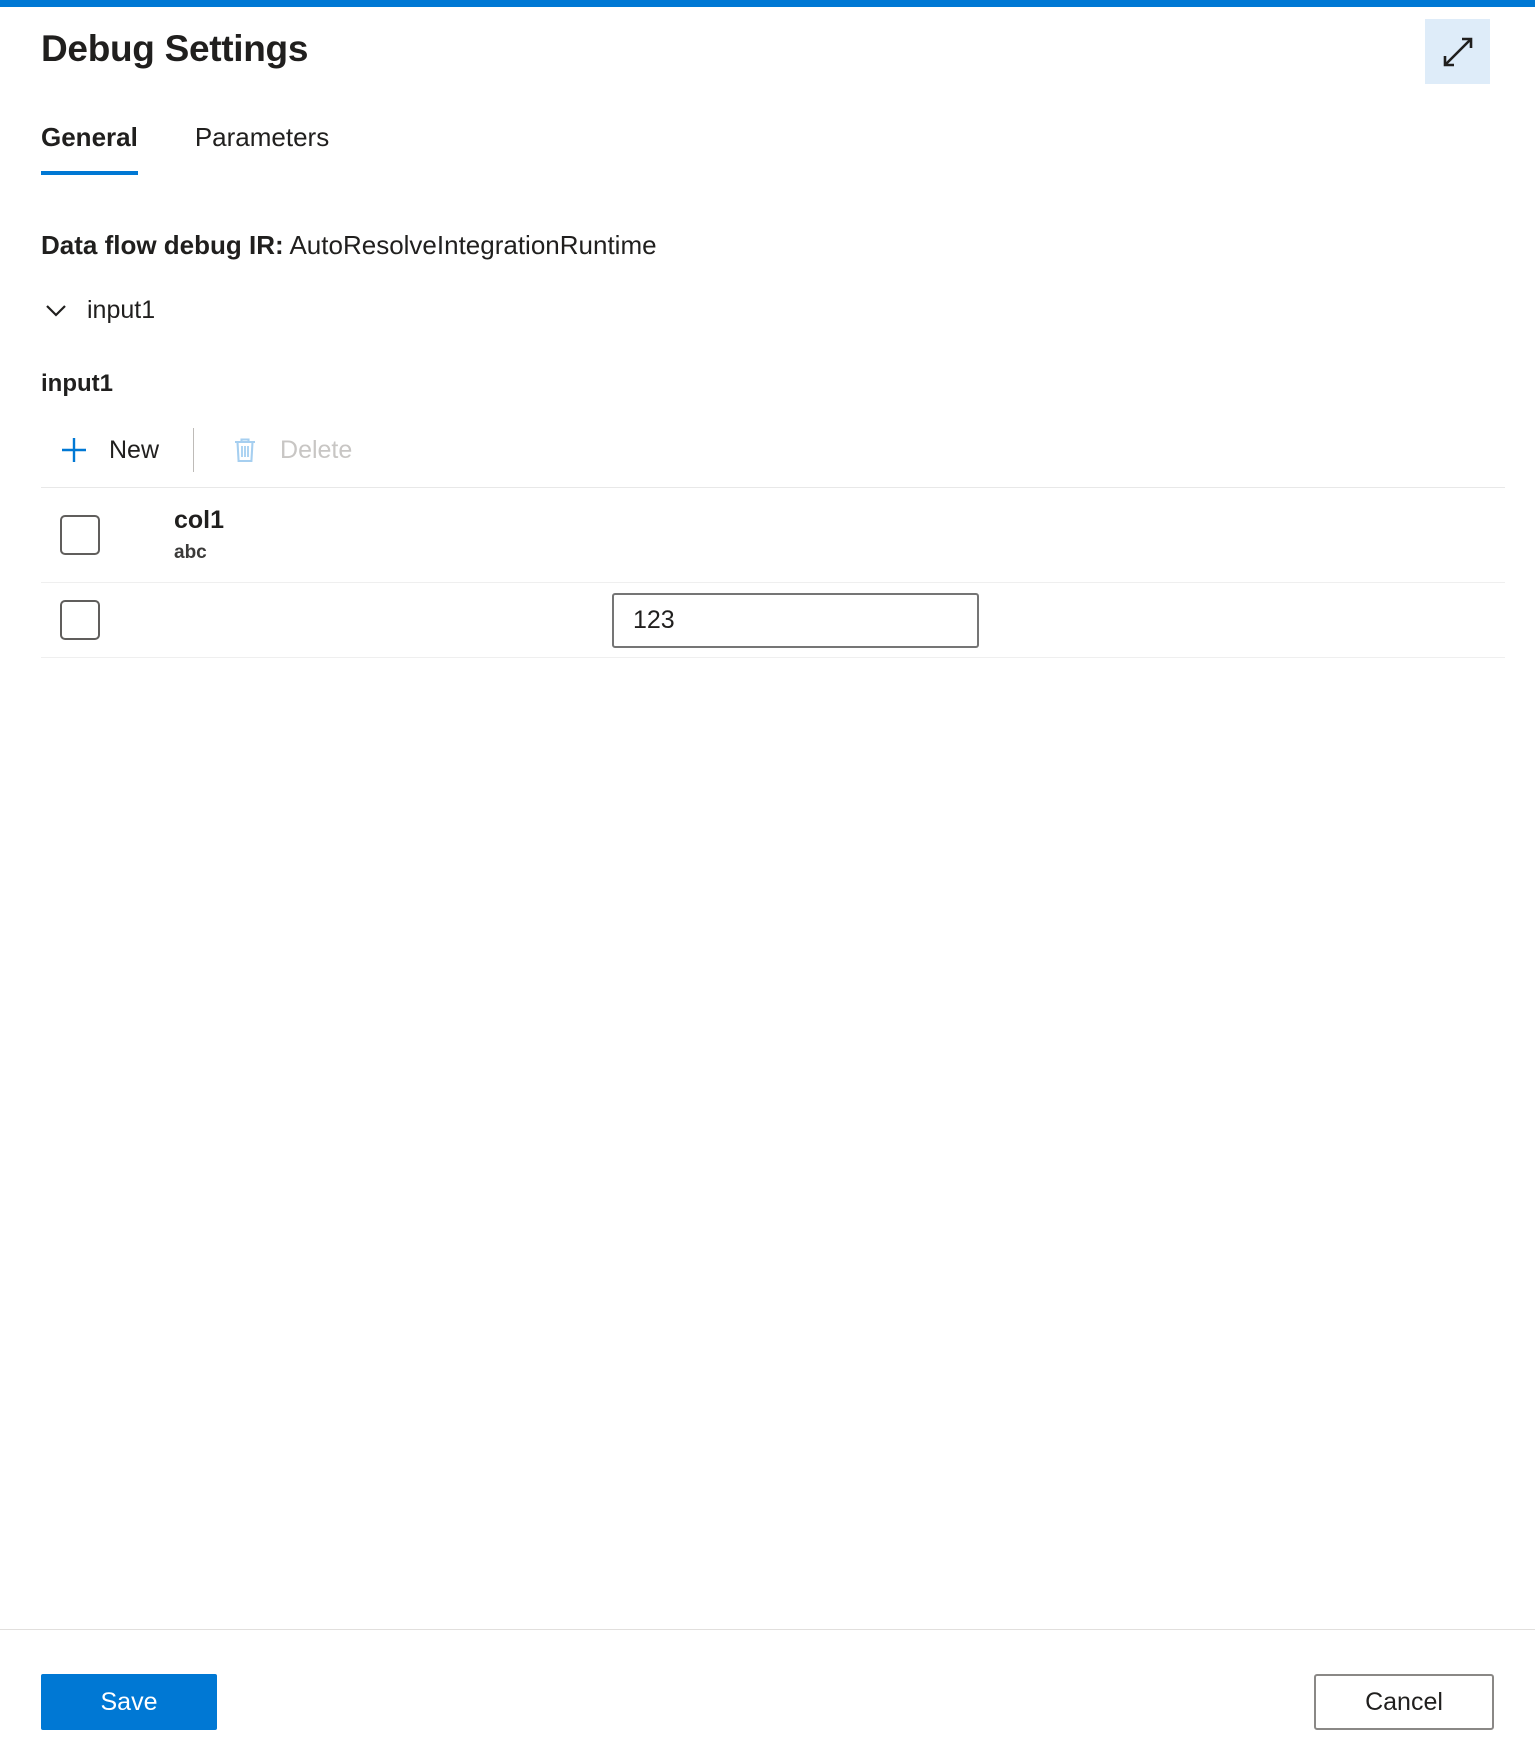  What do you see at coordinates (121, 309) in the screenshot?
I see `stream-expander-label: input1` at bounding box center [121, 309].